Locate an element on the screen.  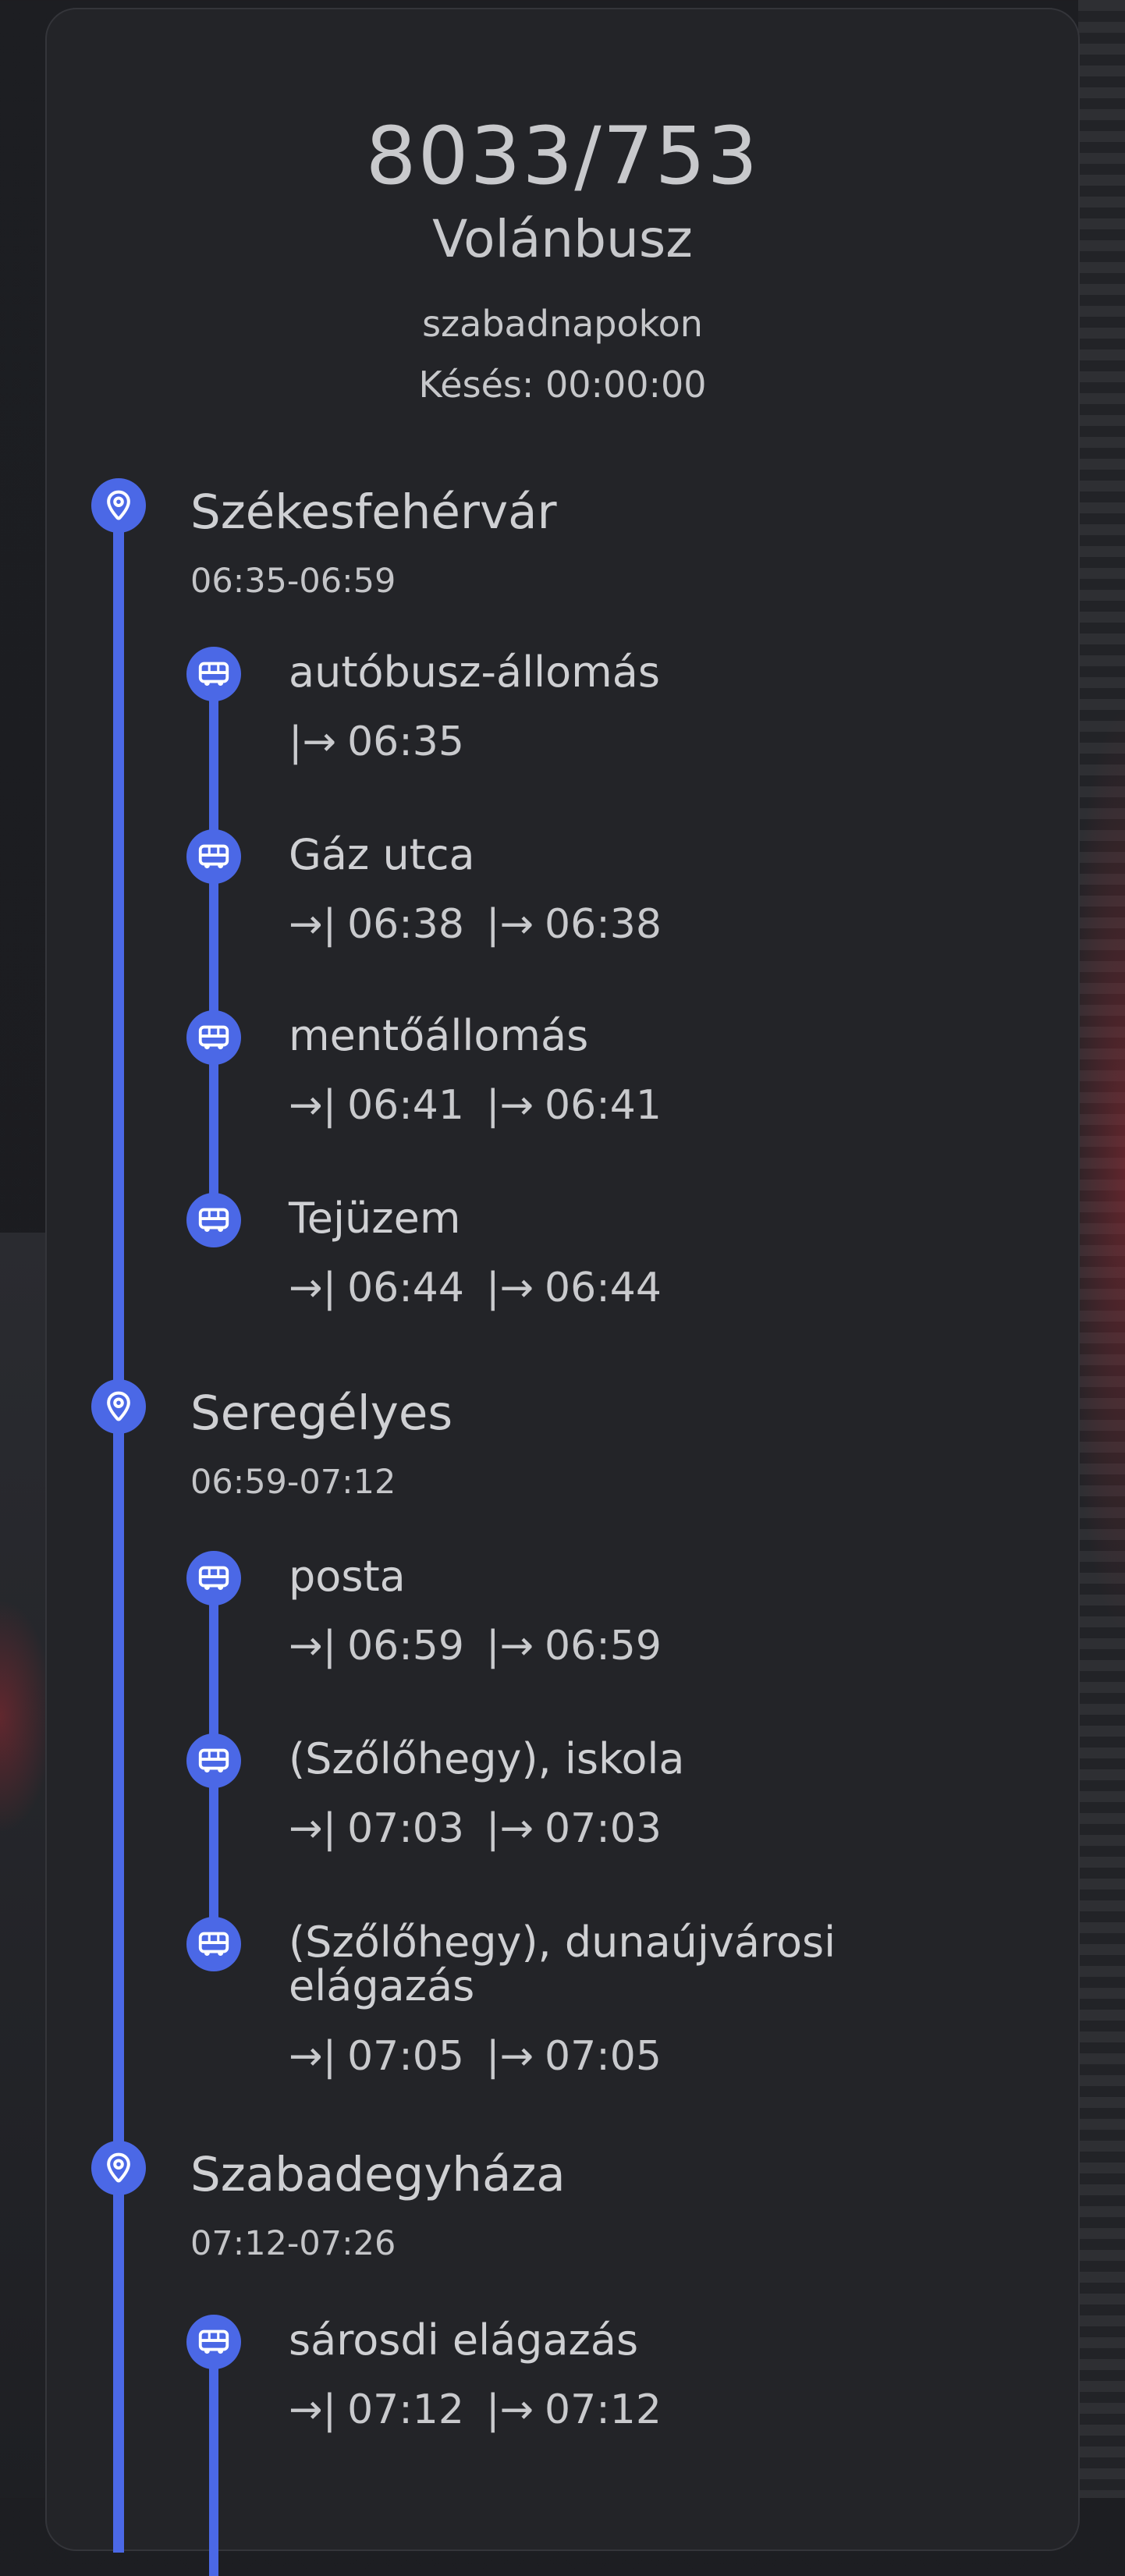
stop-name: sárosdi elágazás is located at coordinates (640, 2340).